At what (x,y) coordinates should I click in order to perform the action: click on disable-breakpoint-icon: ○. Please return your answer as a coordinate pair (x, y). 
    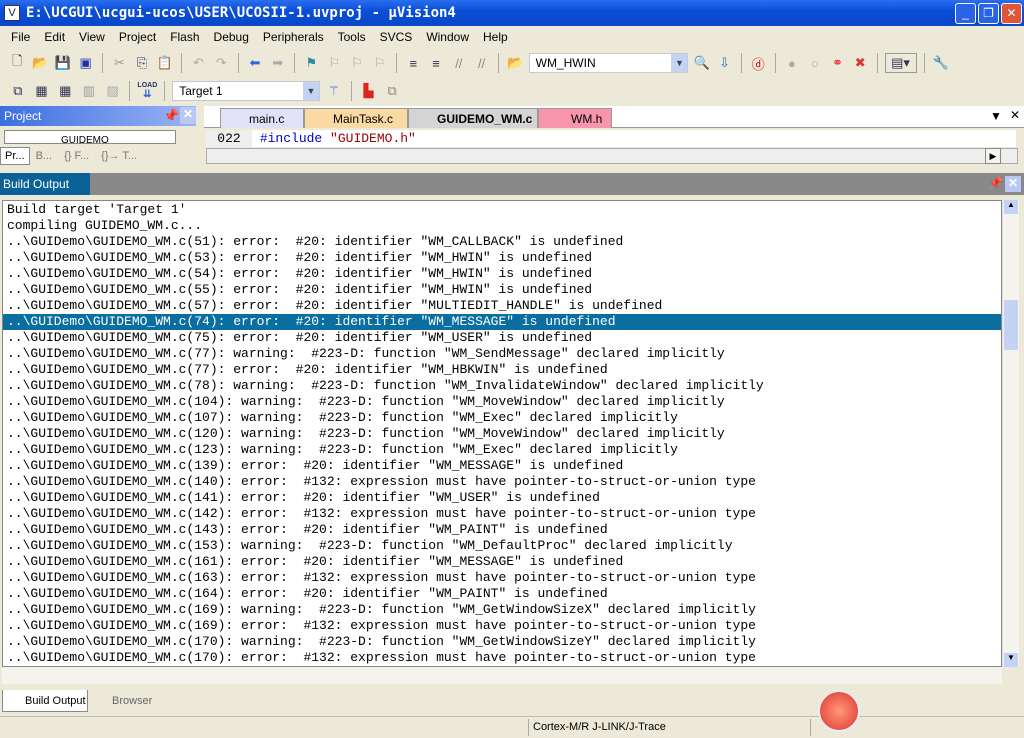
    Looking at the image, I should click on (814, 63).